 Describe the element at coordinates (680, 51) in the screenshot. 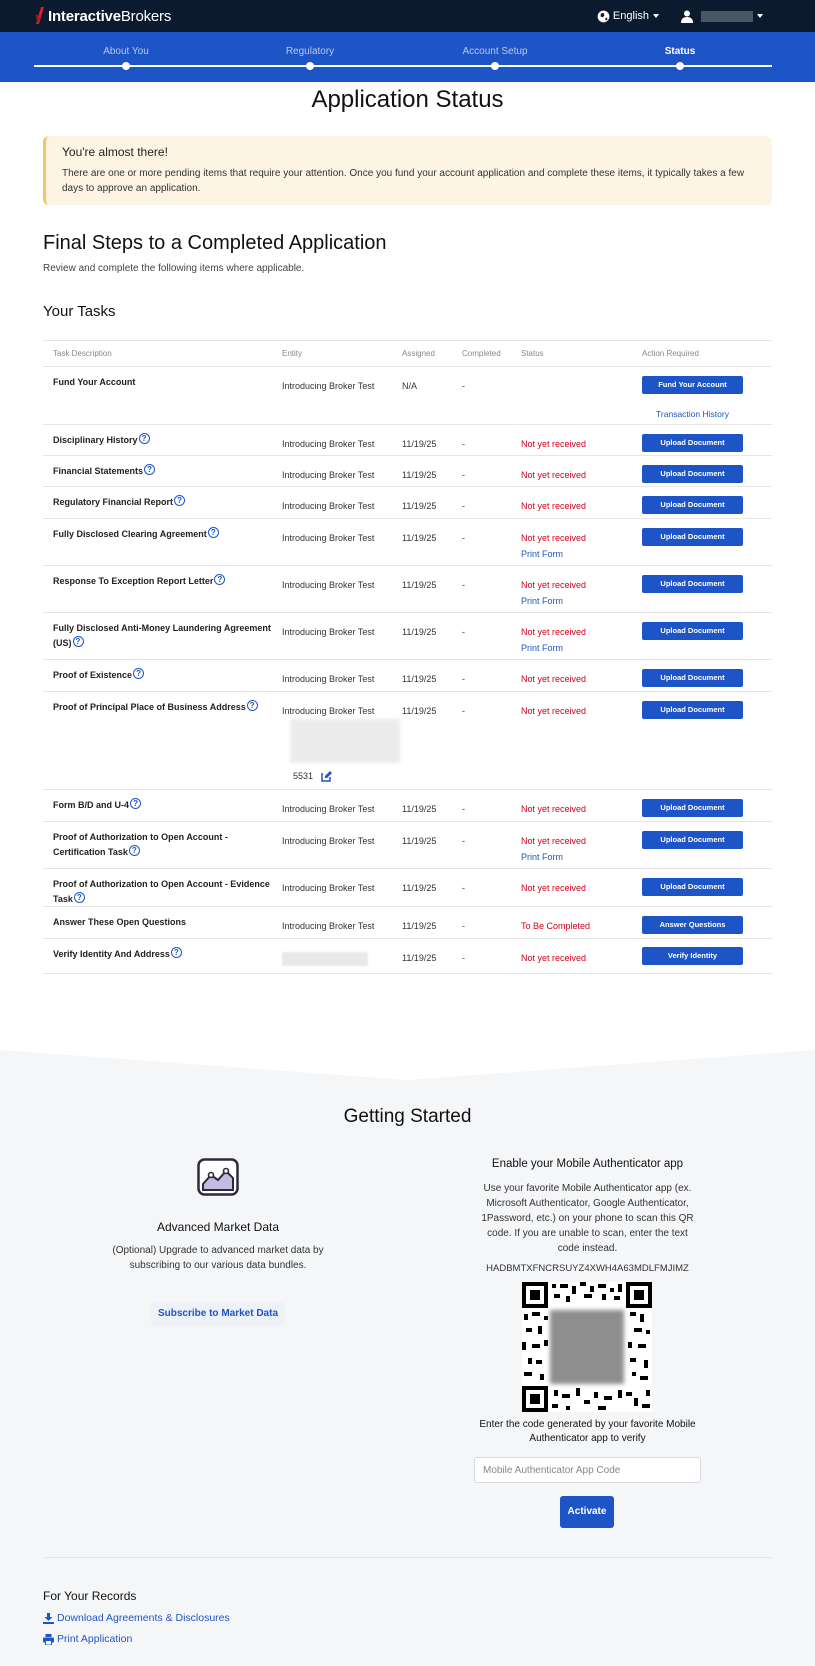

I see `step-status: Status` at that location.